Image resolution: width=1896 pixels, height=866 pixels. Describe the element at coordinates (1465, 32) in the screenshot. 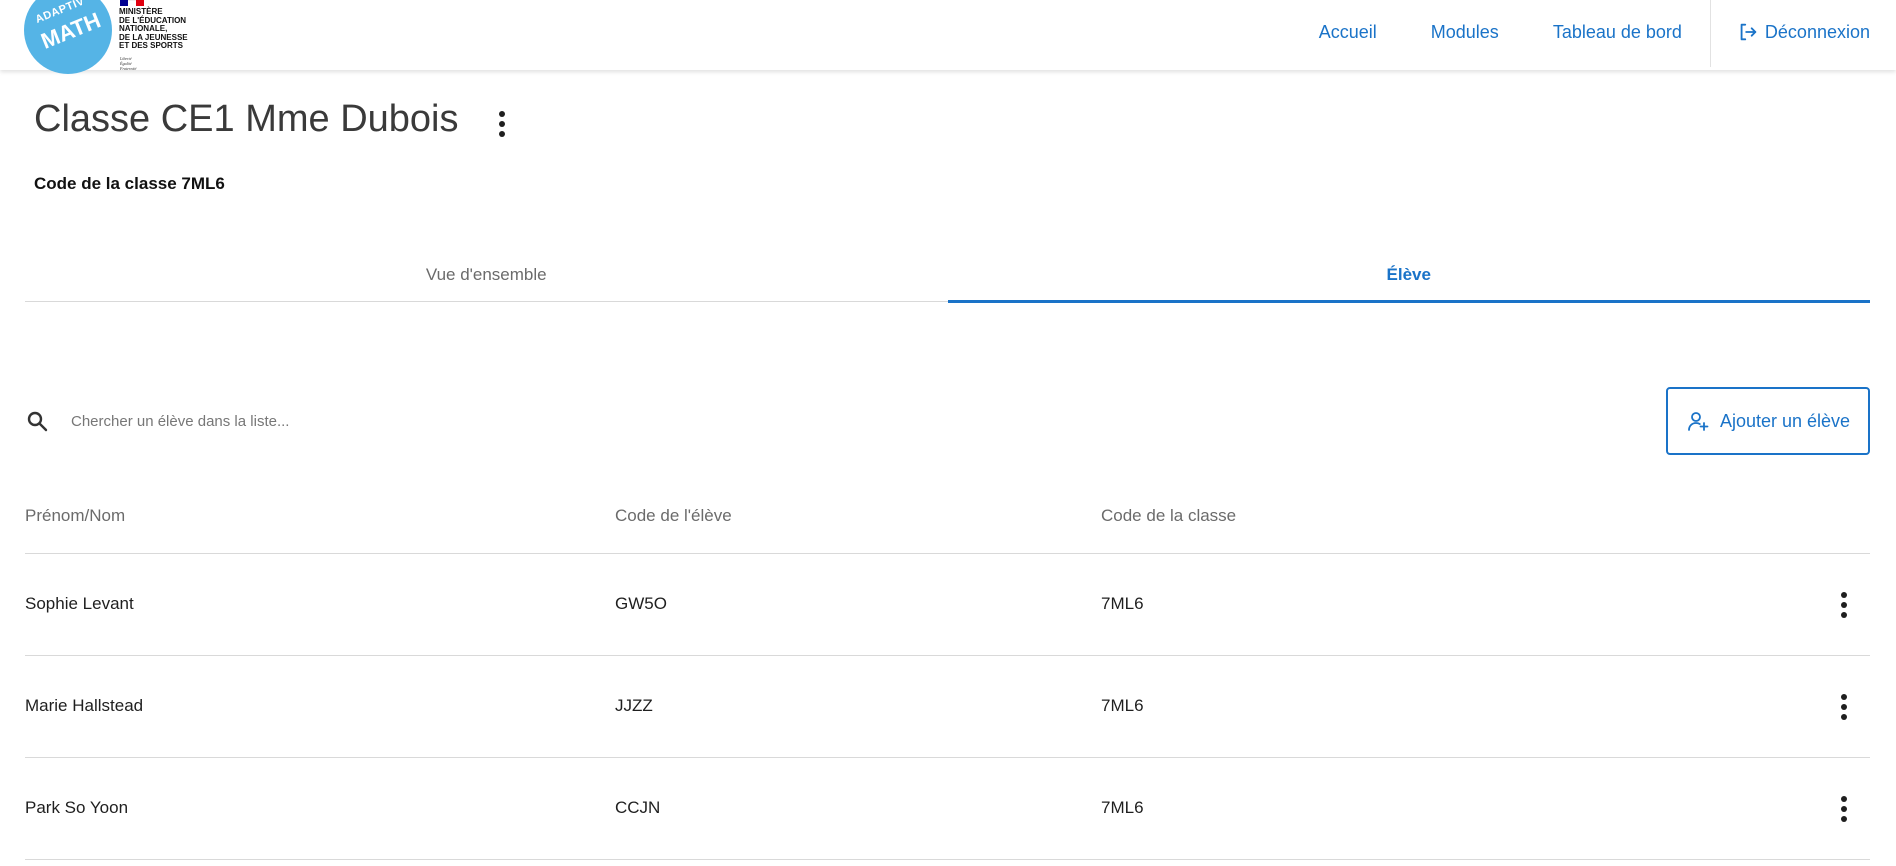

I see `nav-modules-link: Modules` at that location.